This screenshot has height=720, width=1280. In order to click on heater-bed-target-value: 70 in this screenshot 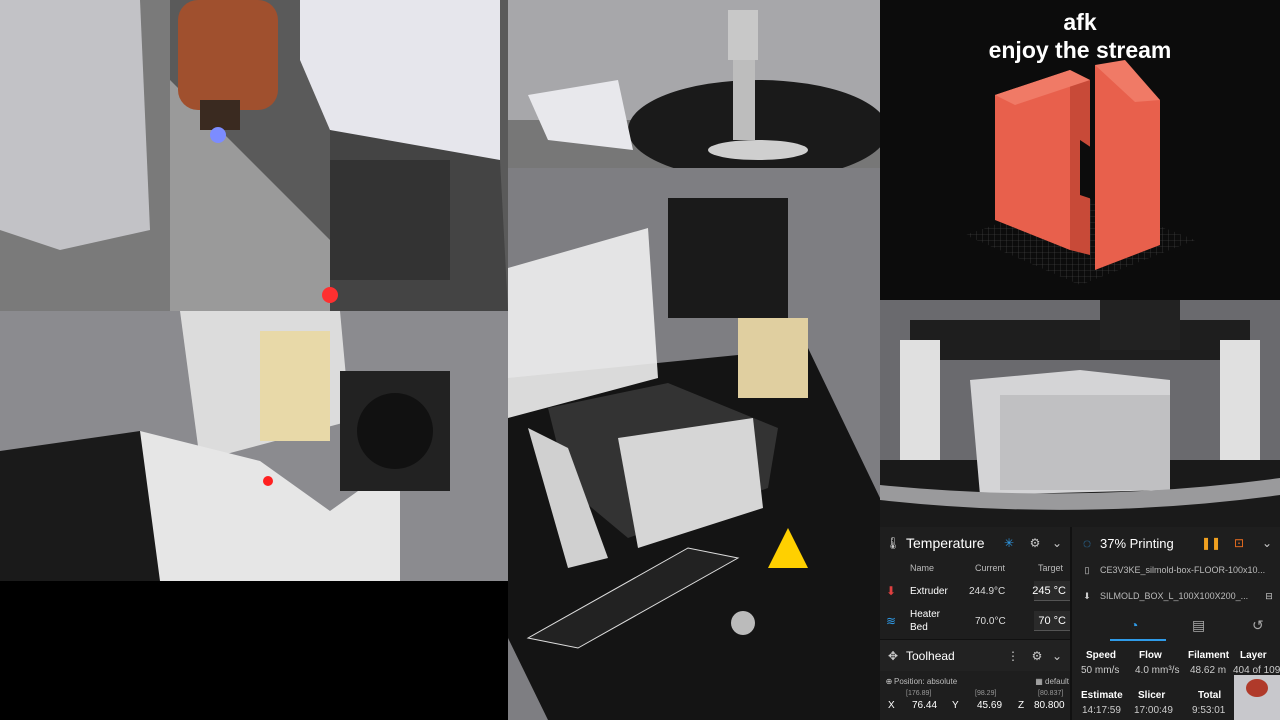, I will do `click(1044, 620)`.